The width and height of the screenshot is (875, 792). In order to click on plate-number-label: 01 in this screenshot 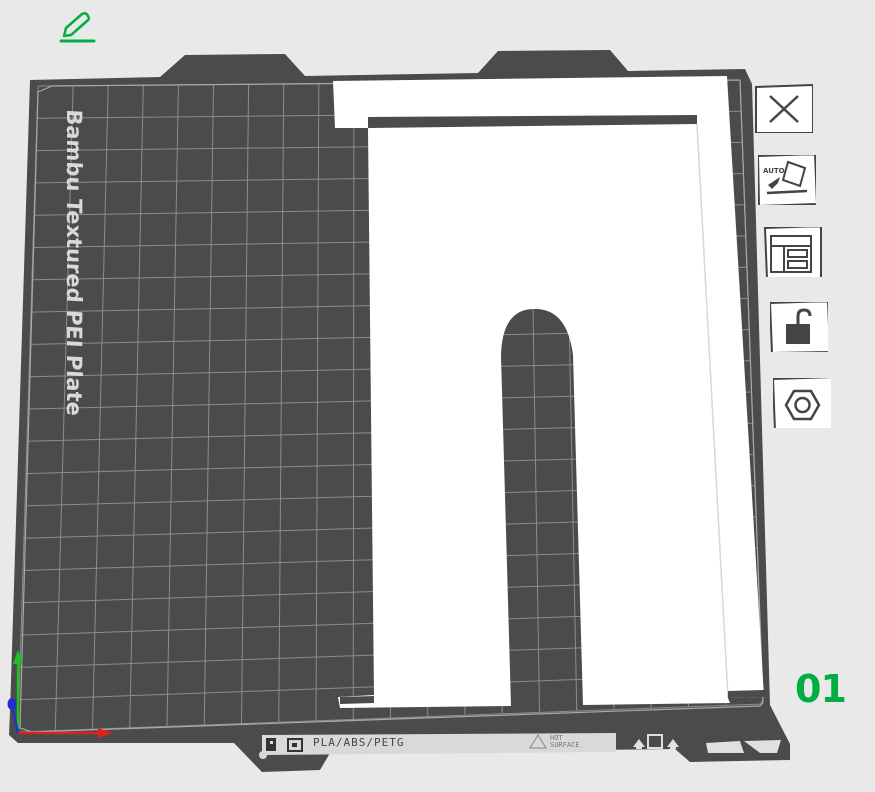, I will do `click(821, 689)`.